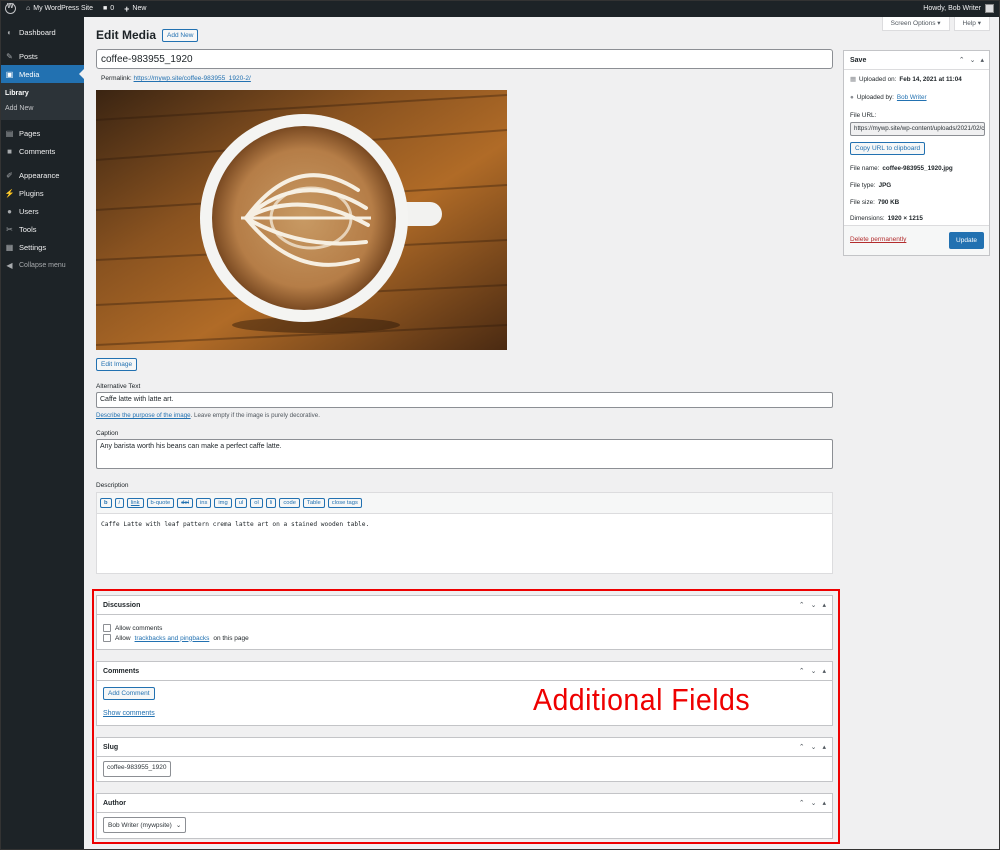  What do you see at coordinates (256, 503) in the screenshot?
I see `qt-ol-button: ol` at bounding box center [256, 503].